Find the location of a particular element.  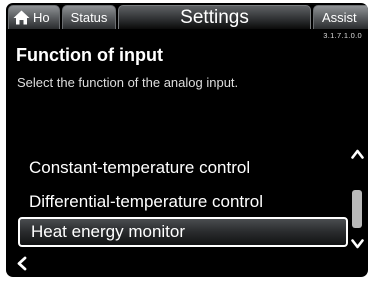

tab-settings-label: Settings is located at coordinates (214, 17).